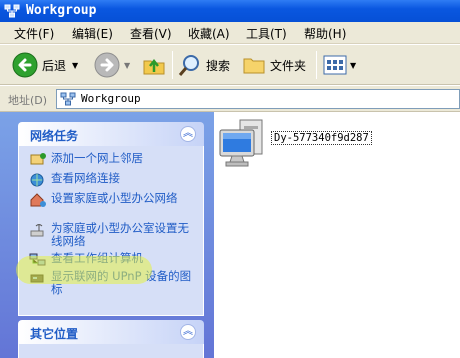  I want to click on views-icon, so click(335, 65).